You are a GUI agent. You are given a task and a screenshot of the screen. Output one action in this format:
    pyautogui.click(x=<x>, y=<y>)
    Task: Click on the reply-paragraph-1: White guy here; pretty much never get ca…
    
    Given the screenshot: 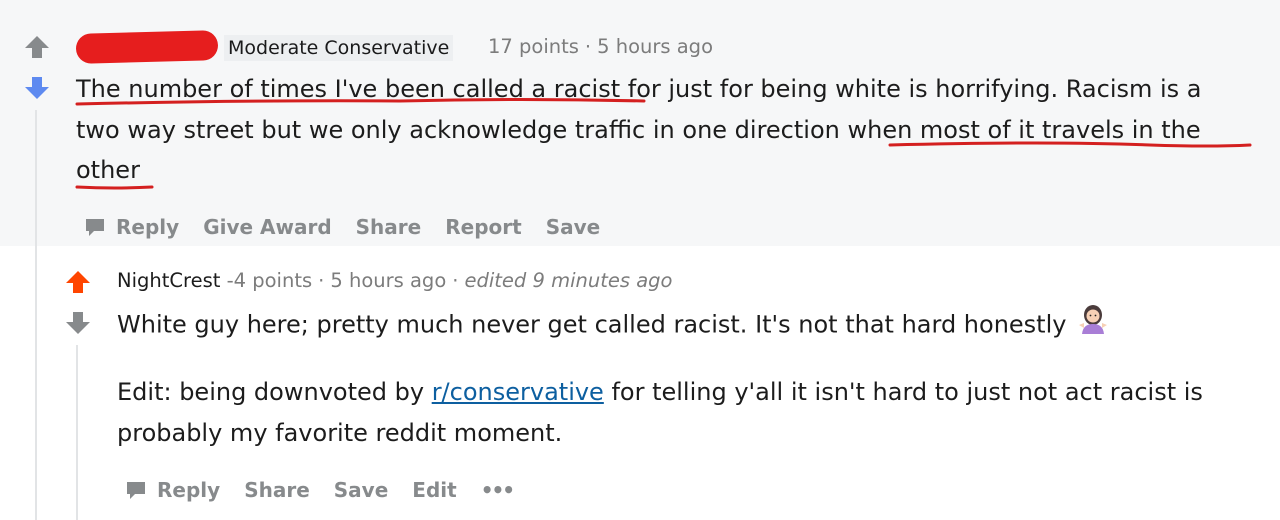 What is the action you would take?
    pyautogui.click(x=613, y=325)
    